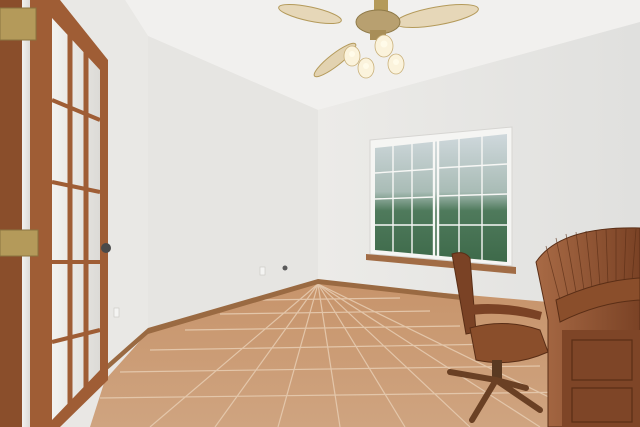 This screenshot has width=640, height=427. I want to click on window, so click(441, 200).